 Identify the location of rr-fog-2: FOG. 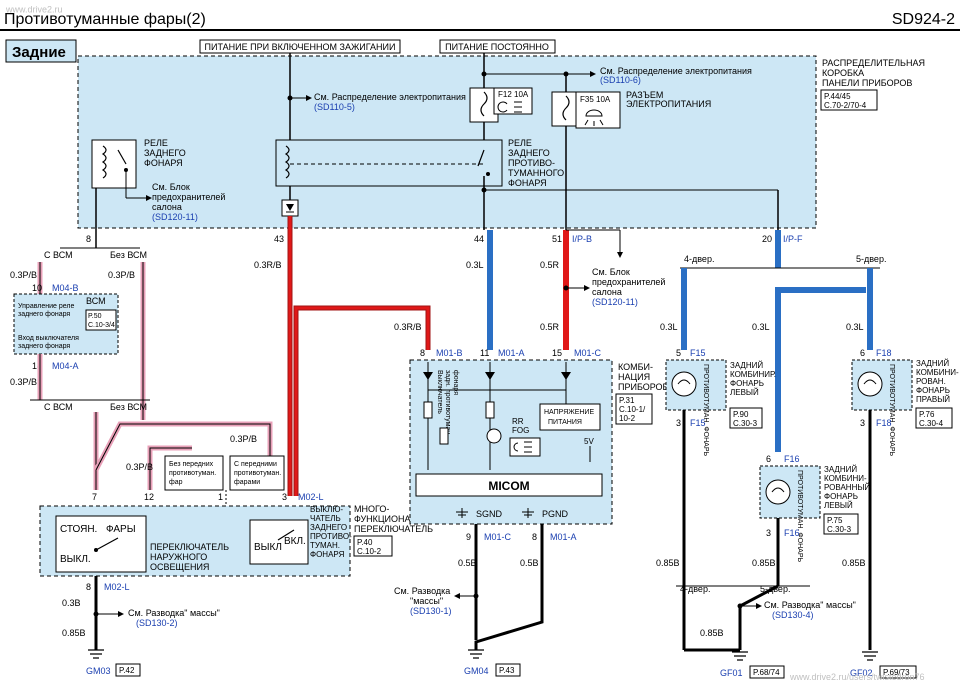
(520, 430).